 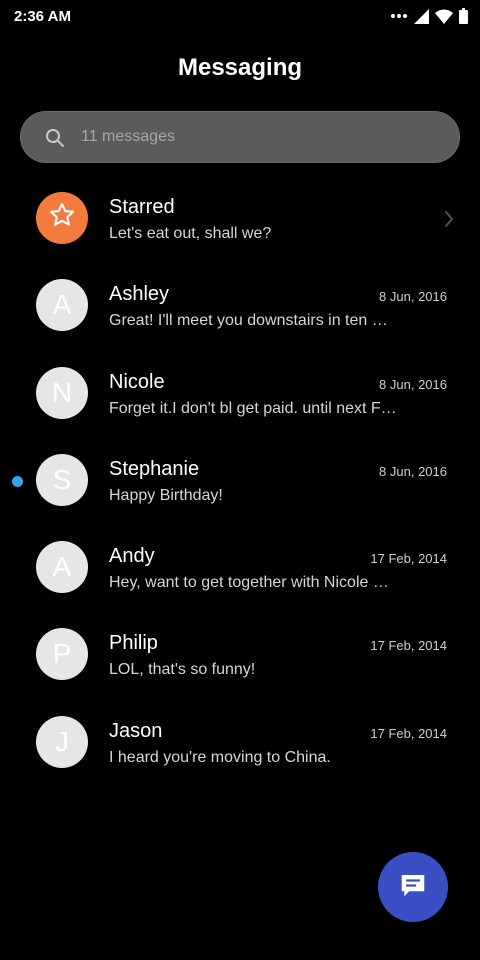 I want to click on conversation-name: Nicole, so click(x=137, y=381).